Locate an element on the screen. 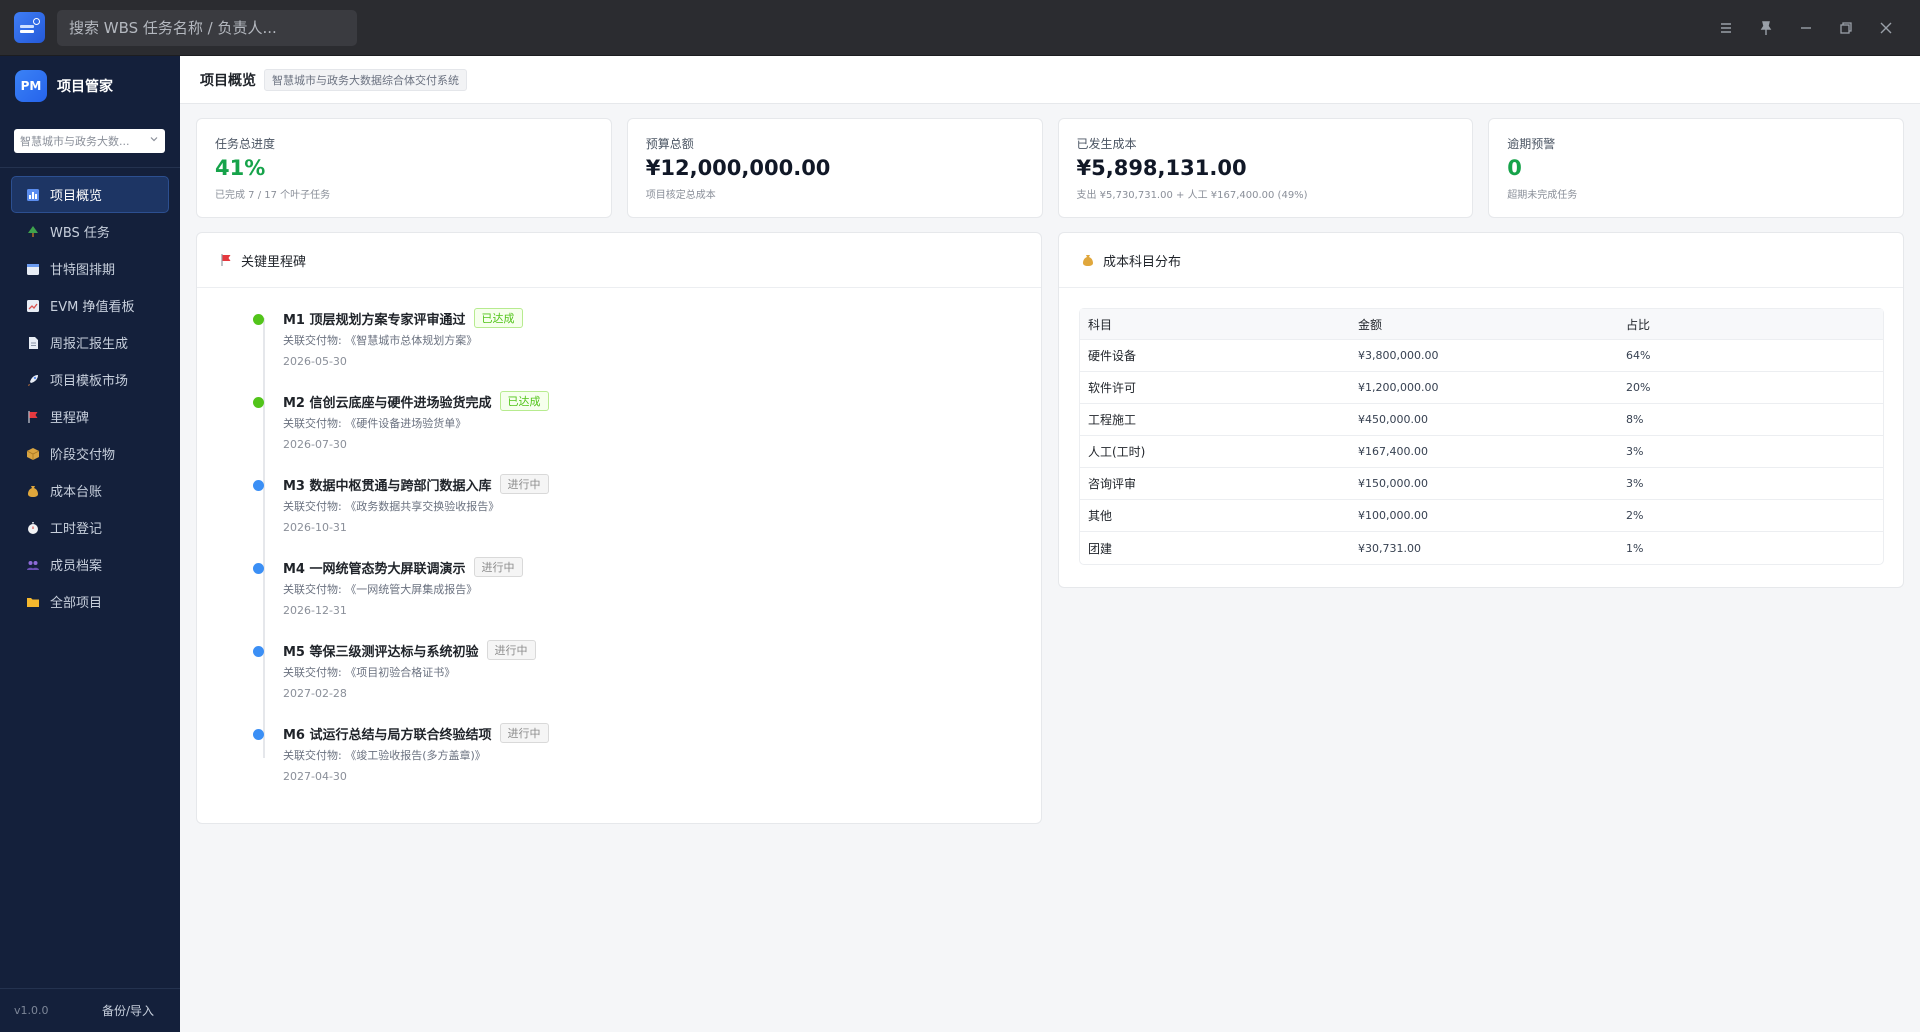  sidebar-item-overview: 项目概览 is located at coordinates (90, 194).